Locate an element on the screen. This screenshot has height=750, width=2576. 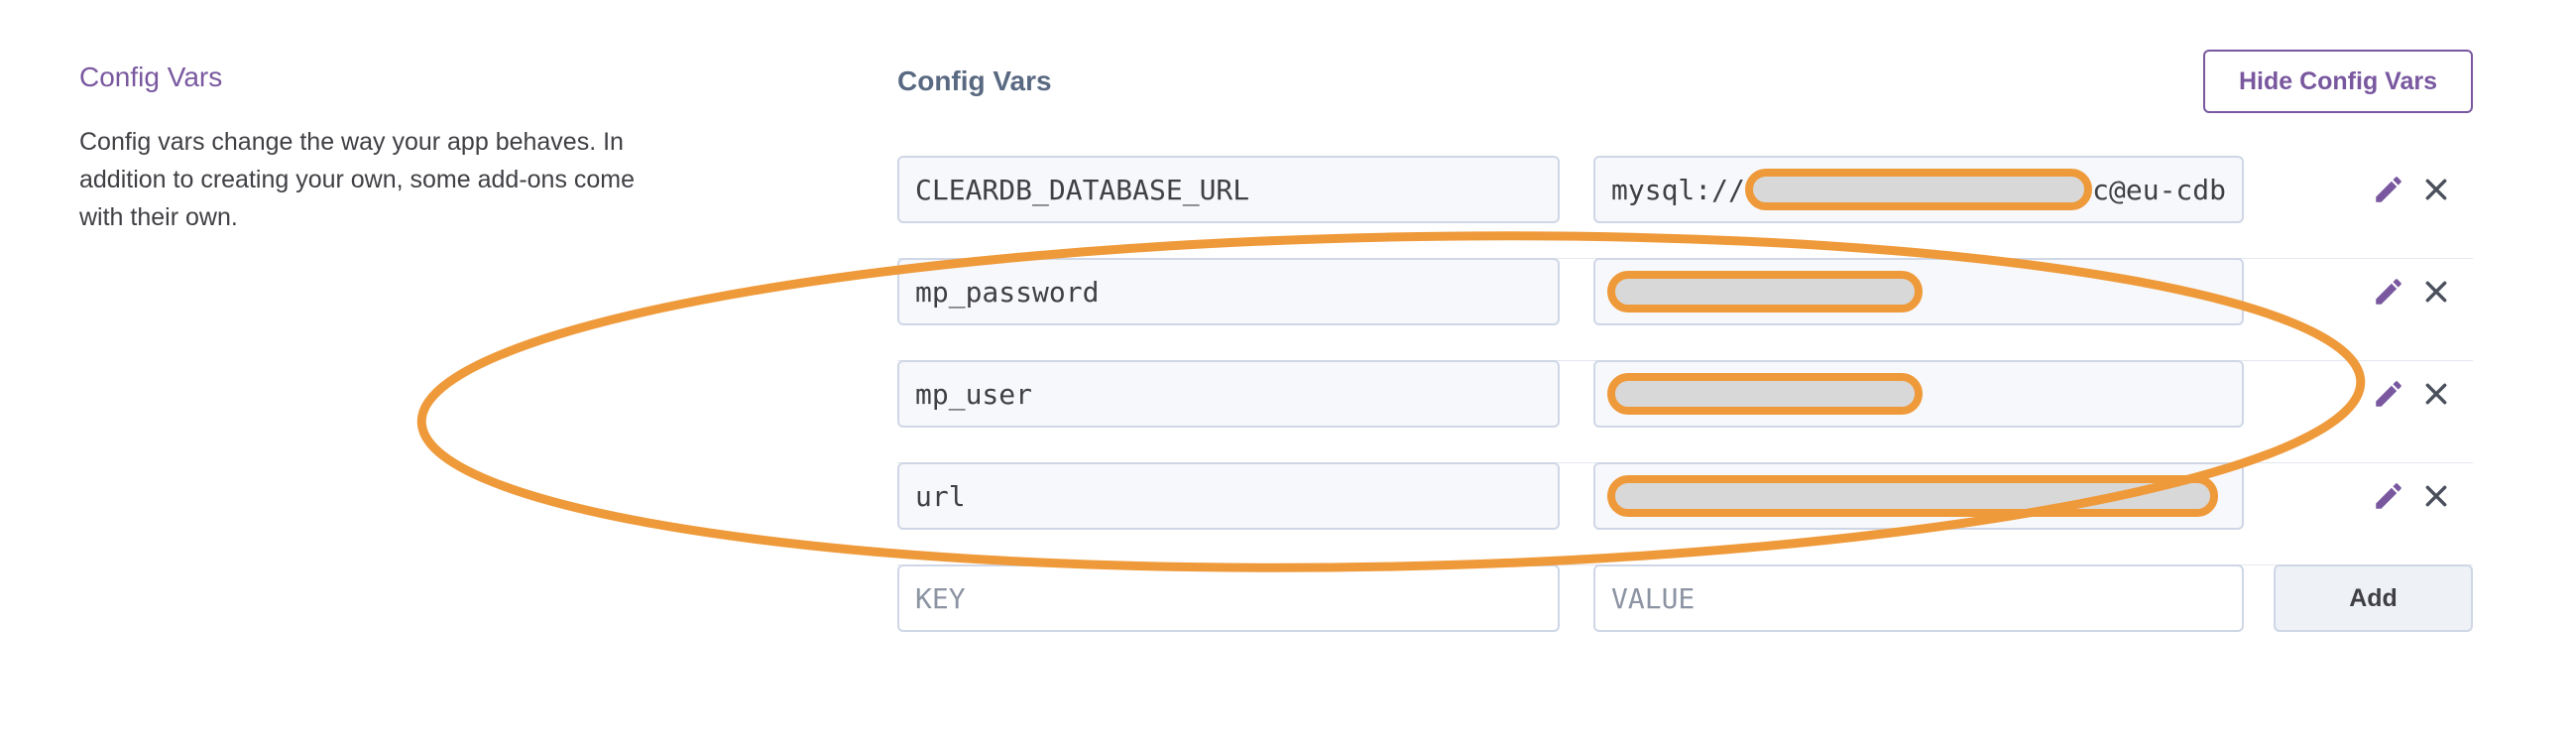
config-var-key: mp_user is located at coordinates (1228, 394).